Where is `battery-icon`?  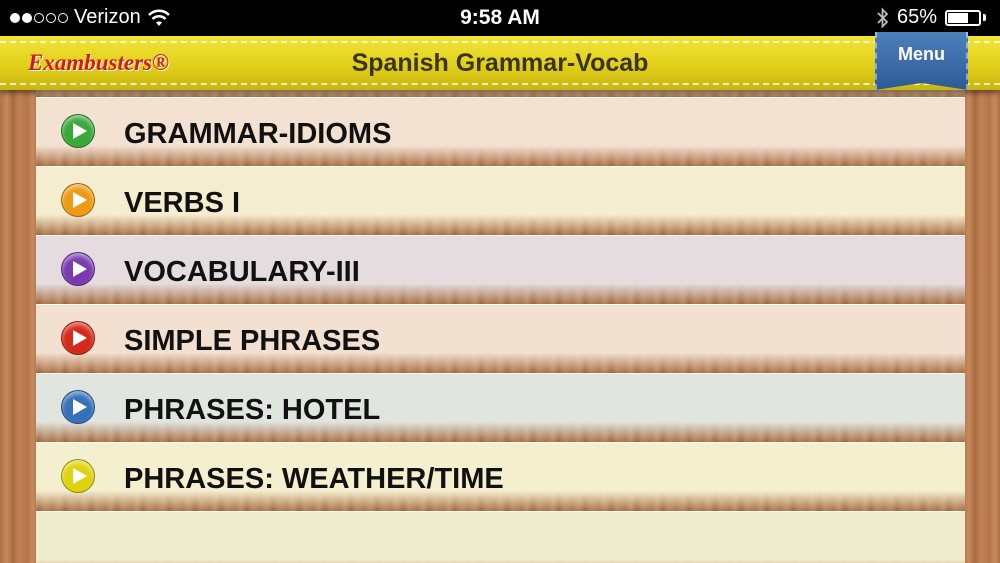 battery-icon is located at coordinates (963, 17).